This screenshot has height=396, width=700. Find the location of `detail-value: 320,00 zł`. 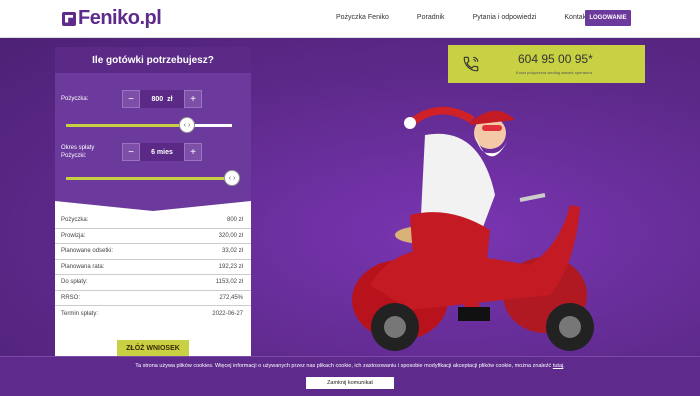

detail-value: 320,00 zł is located at coordinates (230, 235).